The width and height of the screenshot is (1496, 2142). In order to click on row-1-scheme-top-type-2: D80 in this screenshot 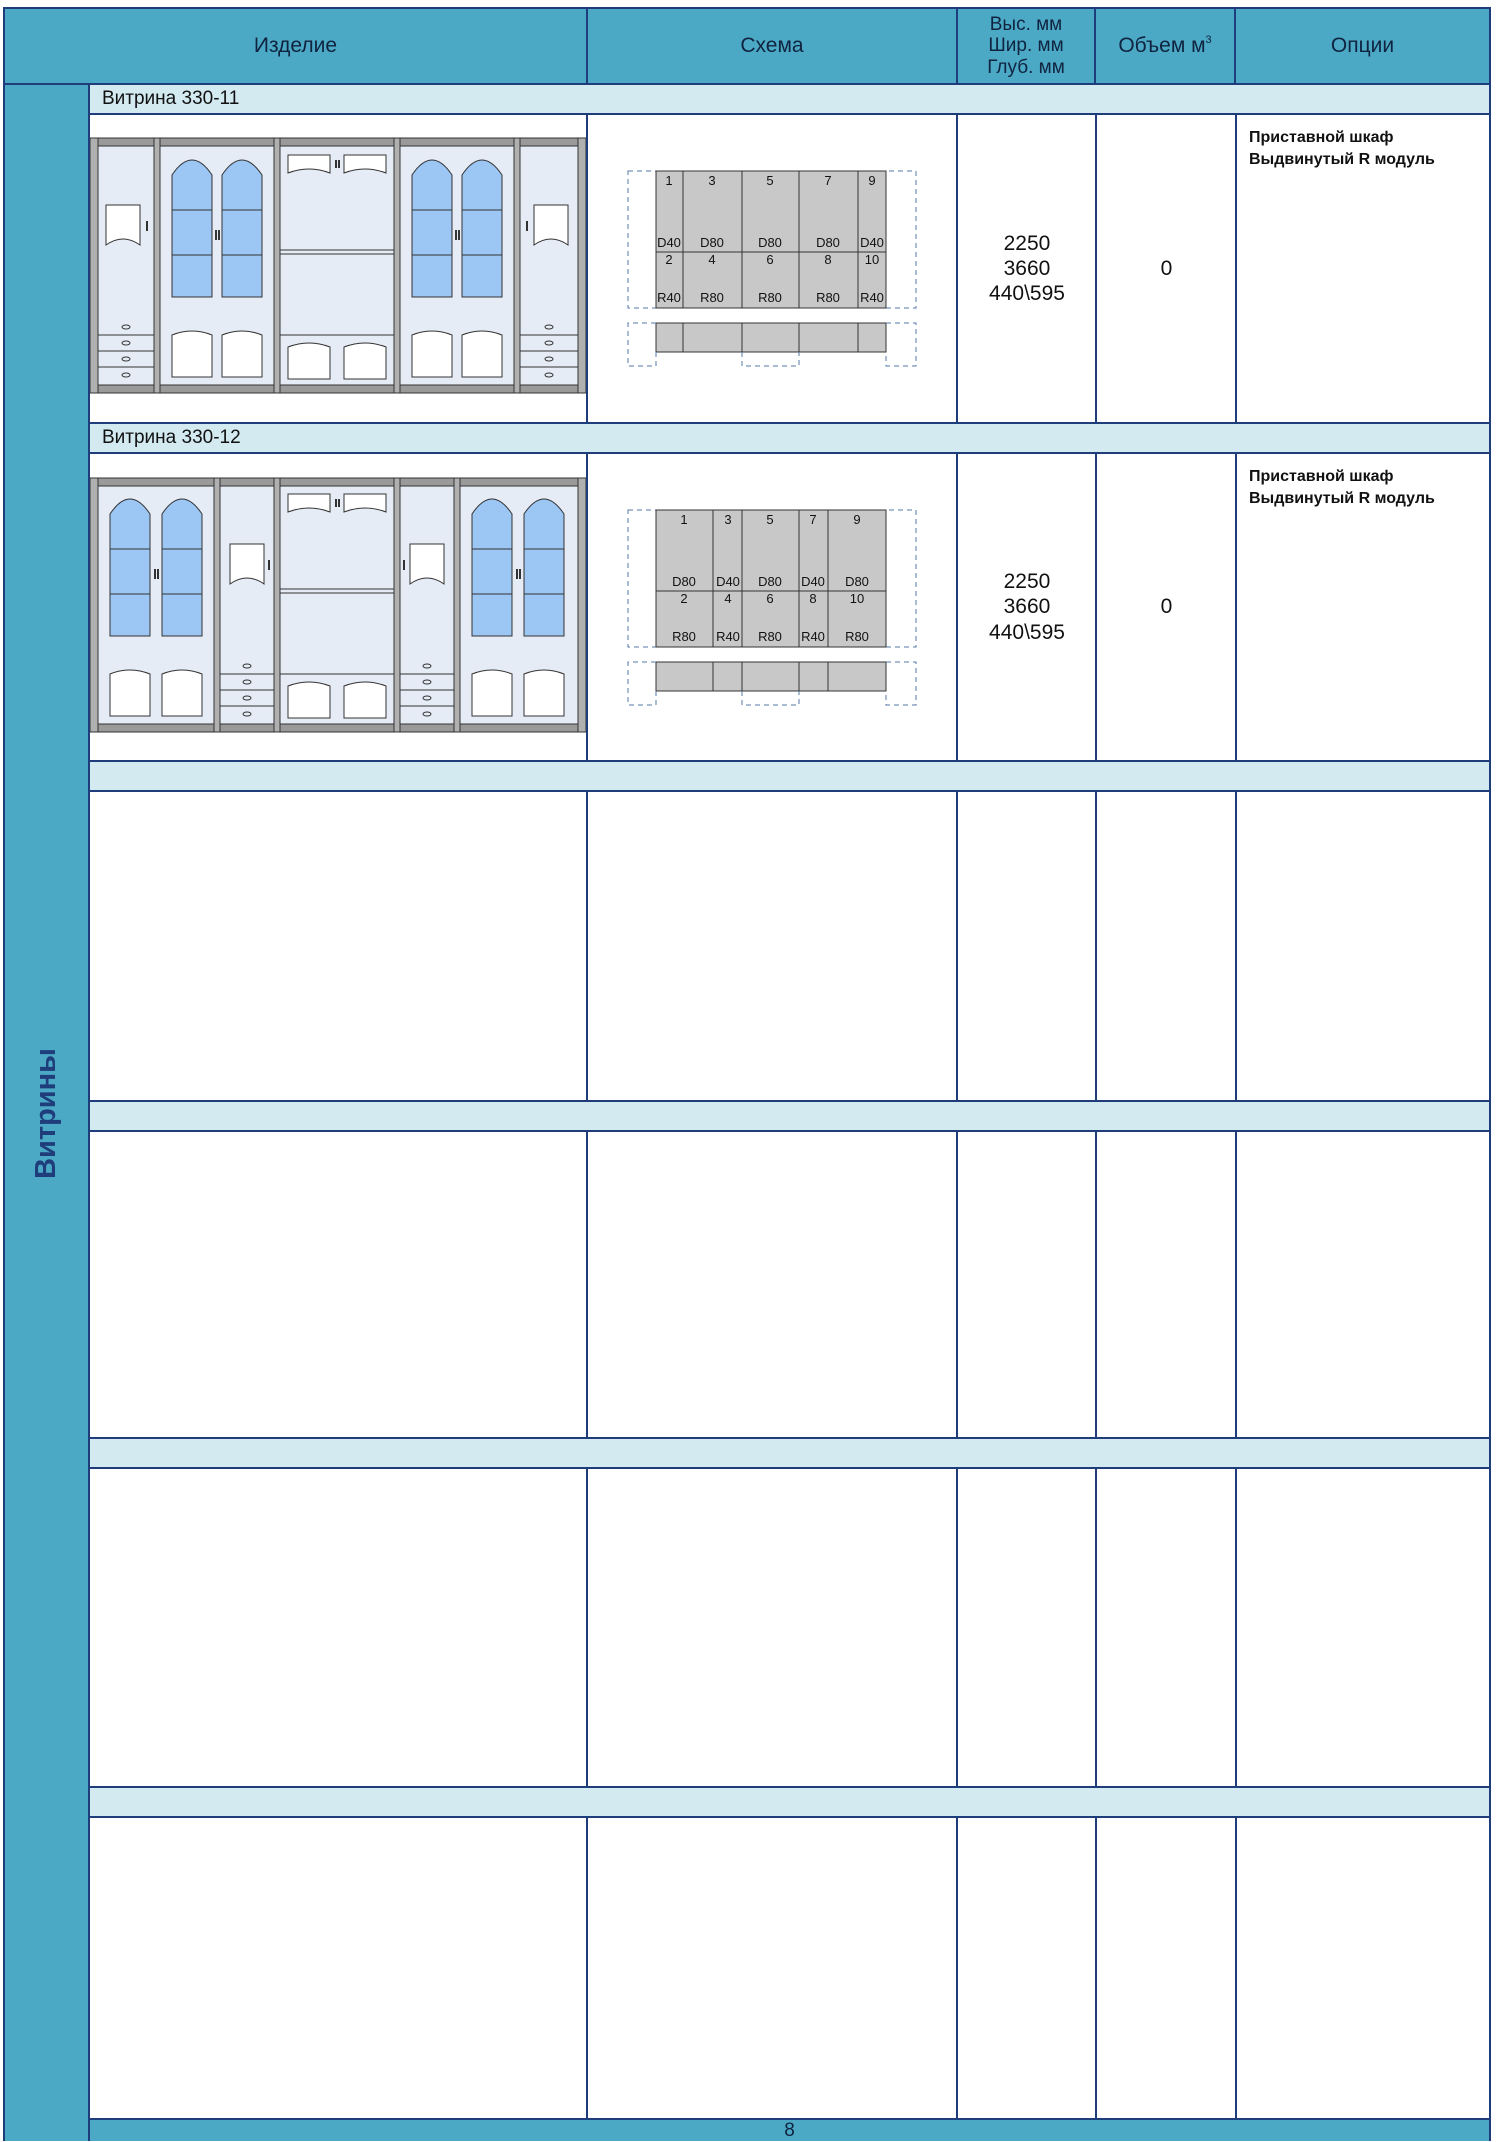, I will do `click(712, 242)`.